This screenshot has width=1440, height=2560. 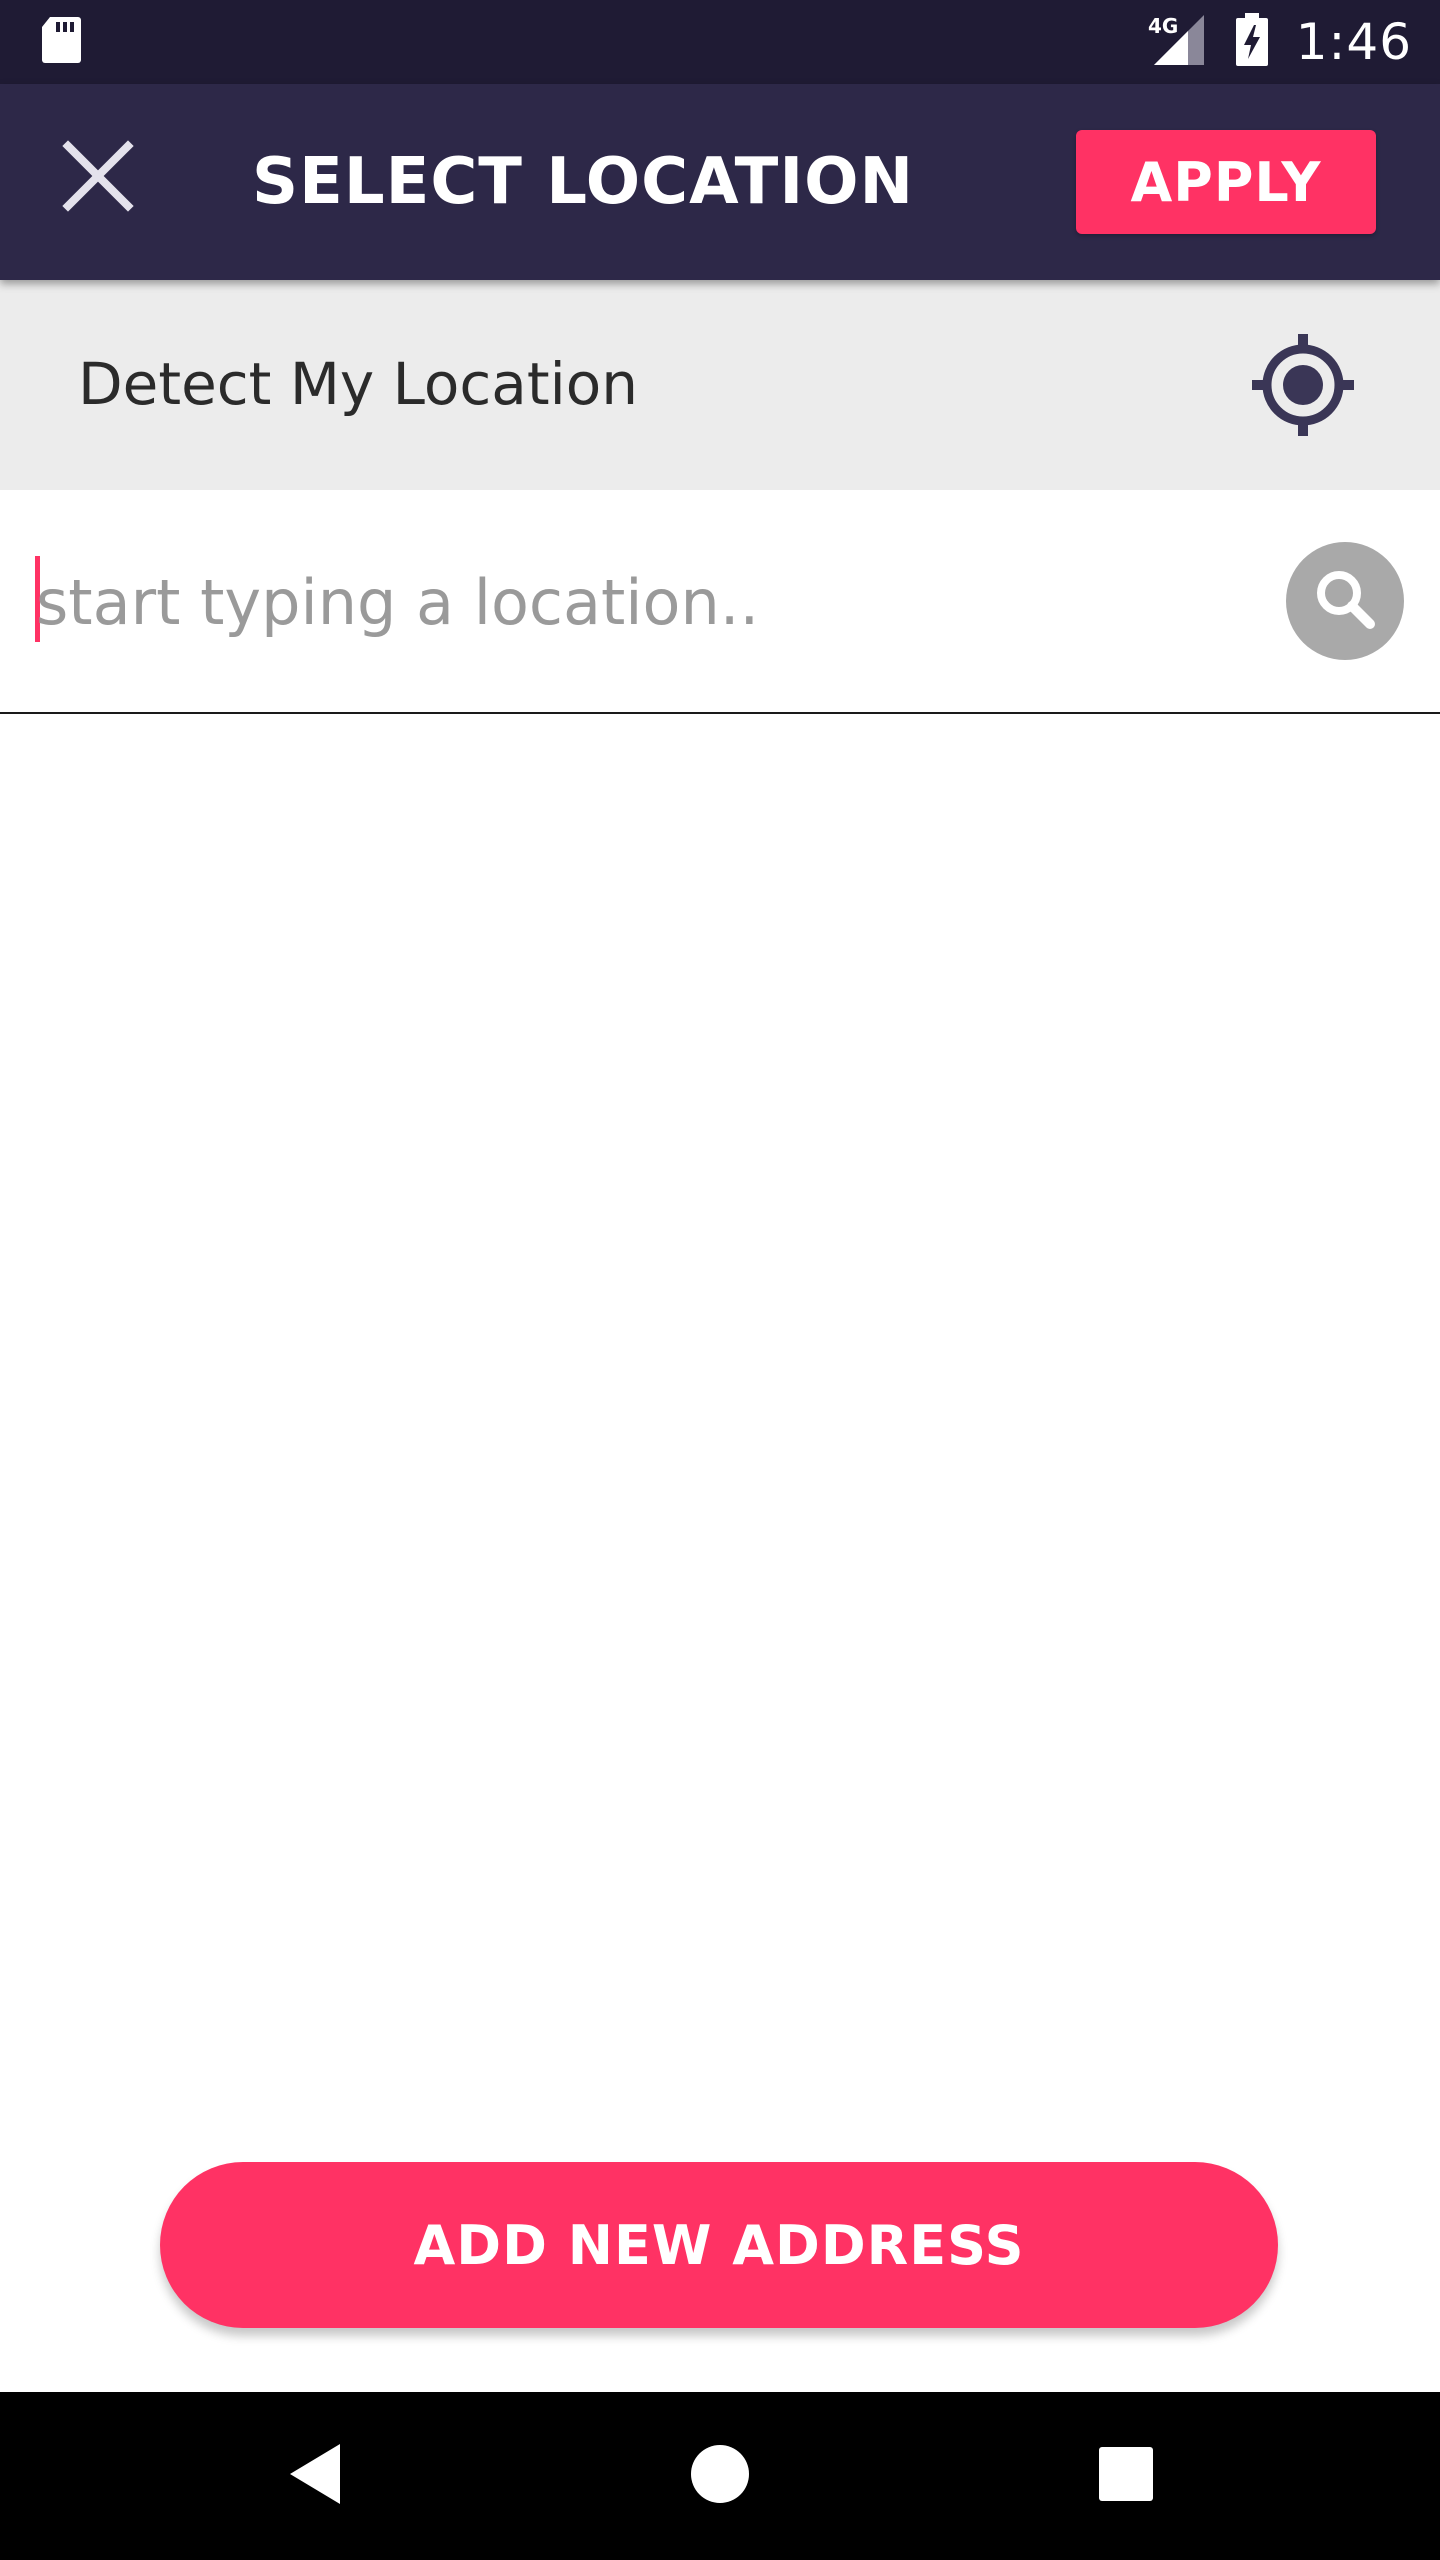 I want to click on network-label: 4G, so click(x=1163, y=26).